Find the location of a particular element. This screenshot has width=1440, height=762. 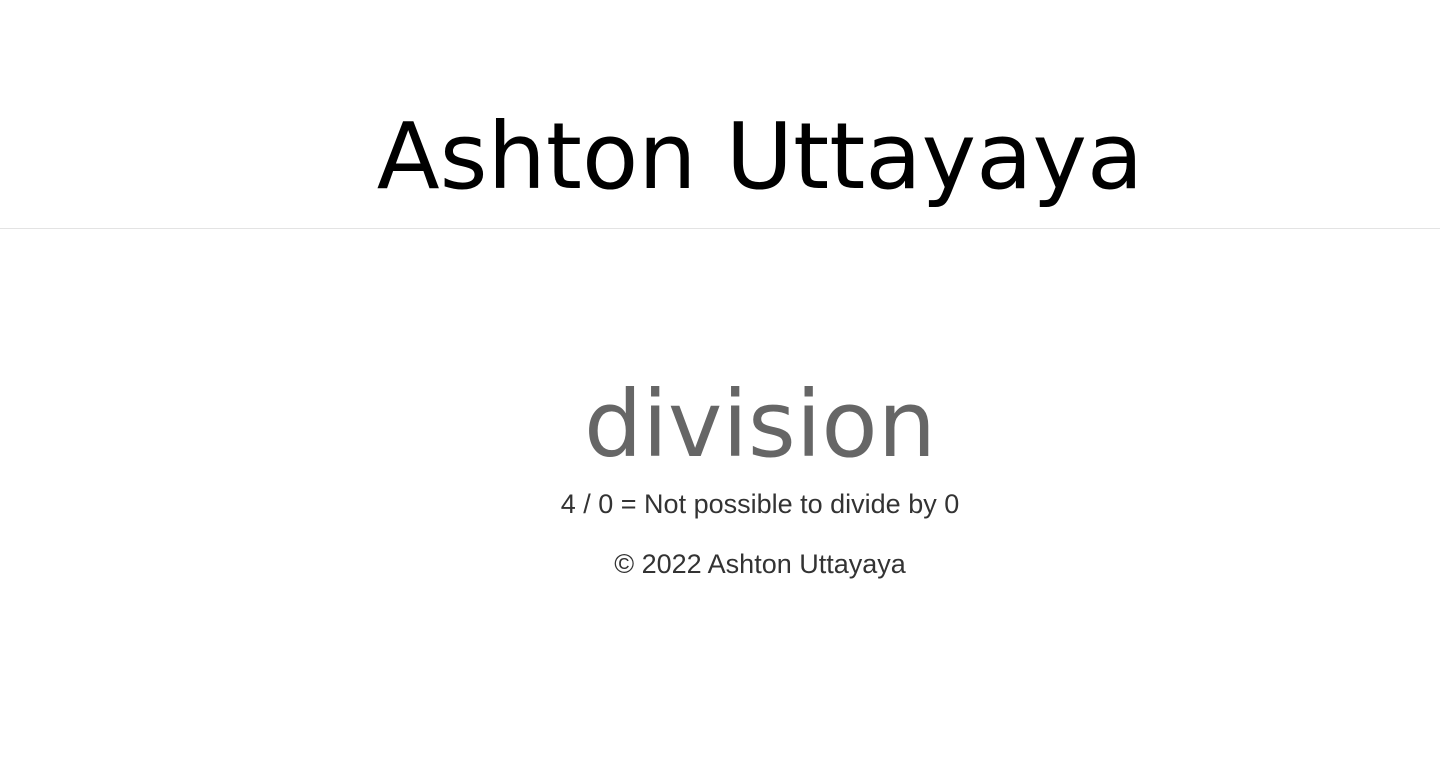

site-title: Ashton Uttayaya is located at coordinates (760, 156).